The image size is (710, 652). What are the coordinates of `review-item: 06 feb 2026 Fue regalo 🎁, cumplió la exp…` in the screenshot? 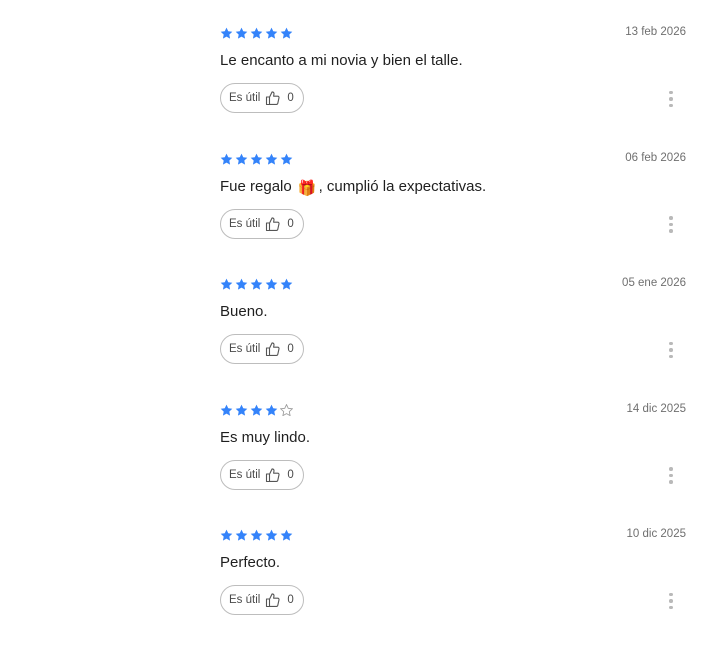 It's located at (453, 213).